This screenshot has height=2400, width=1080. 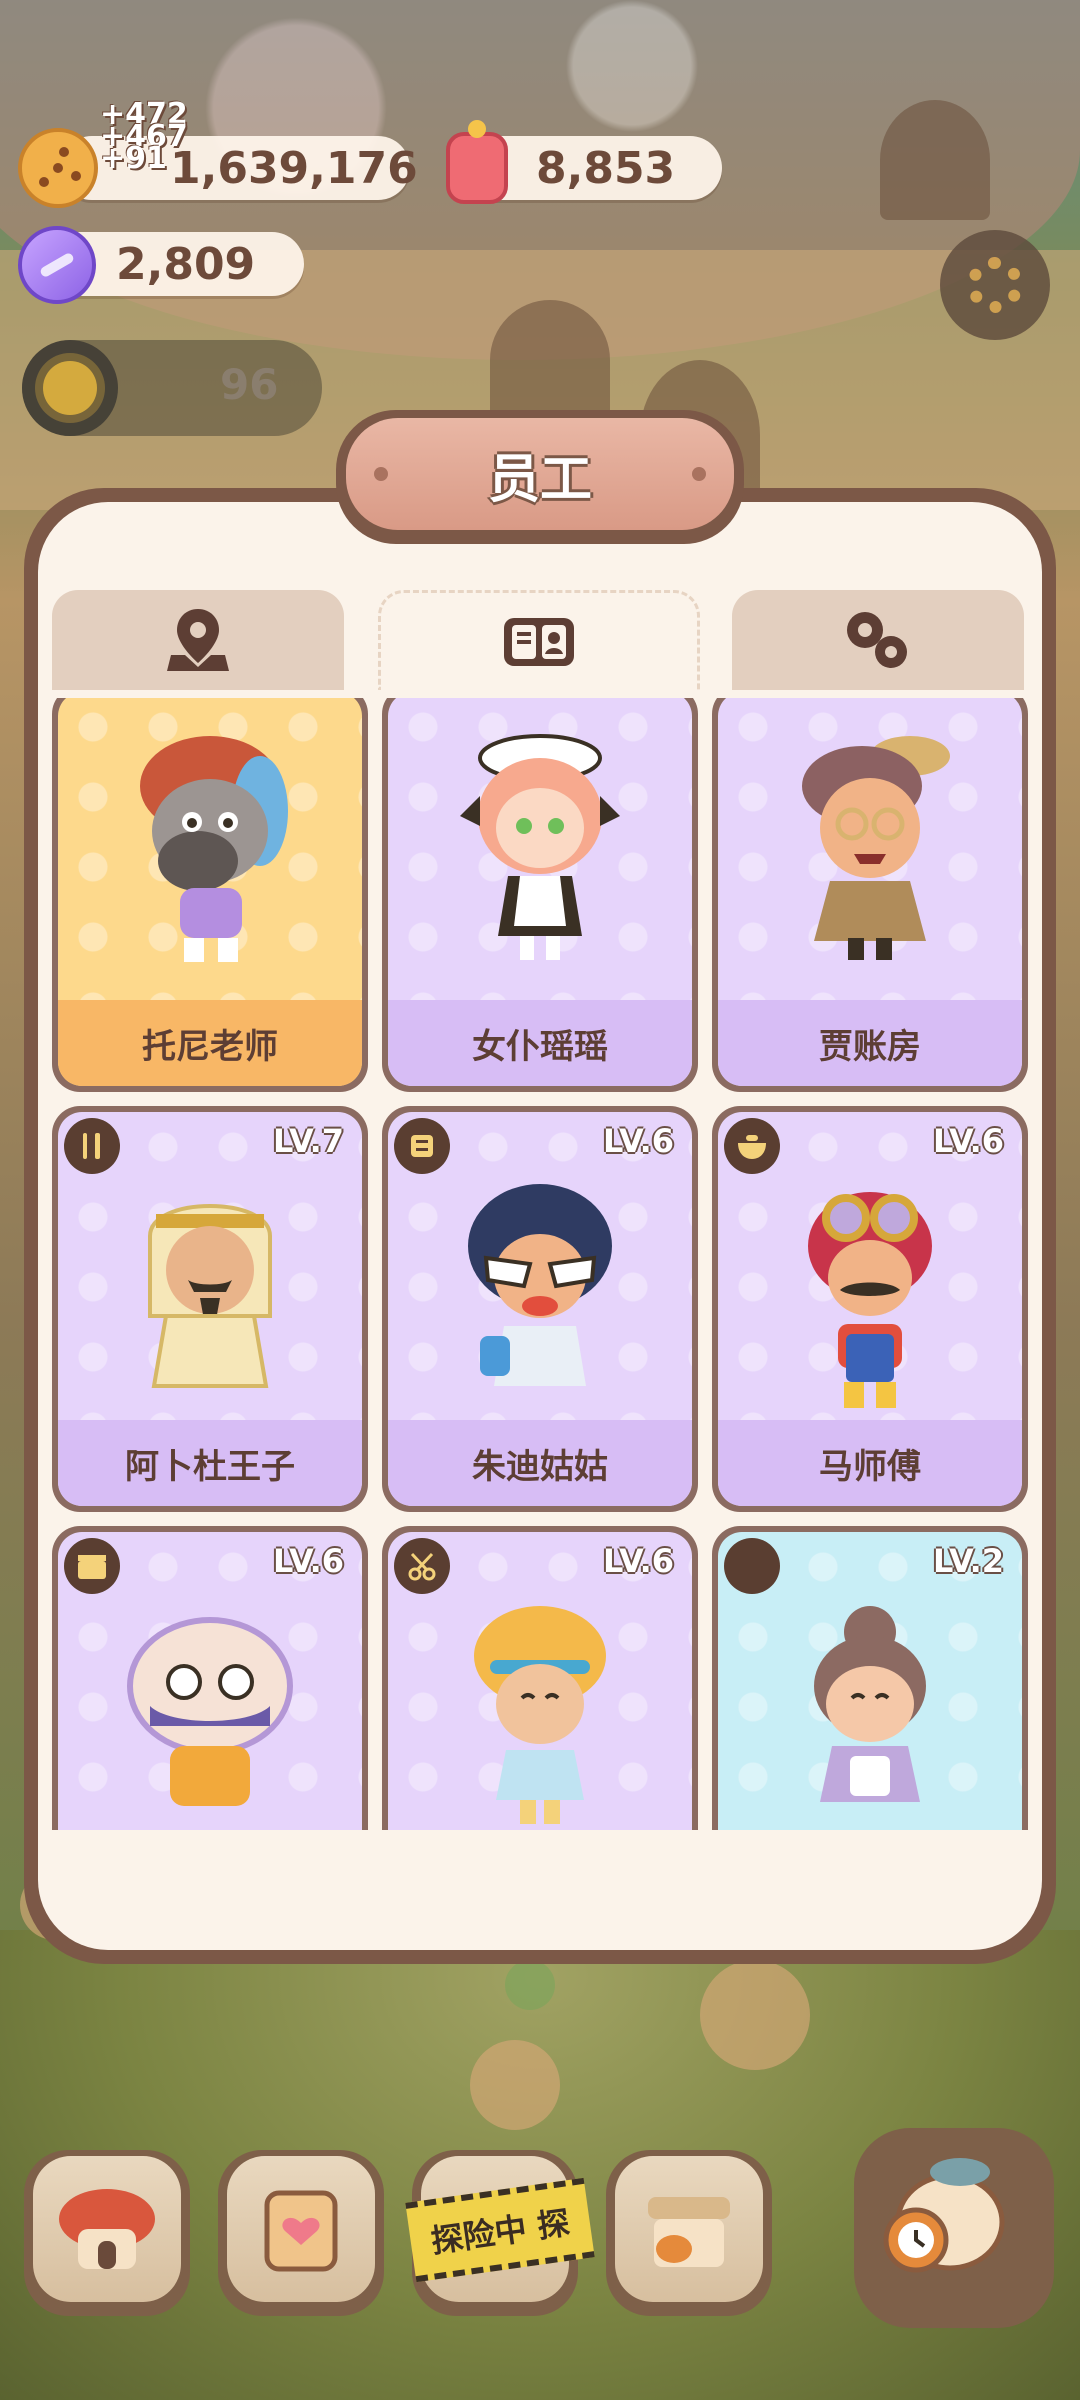 I want to click on empty-badge-icon, so click(x=752, y=1566).